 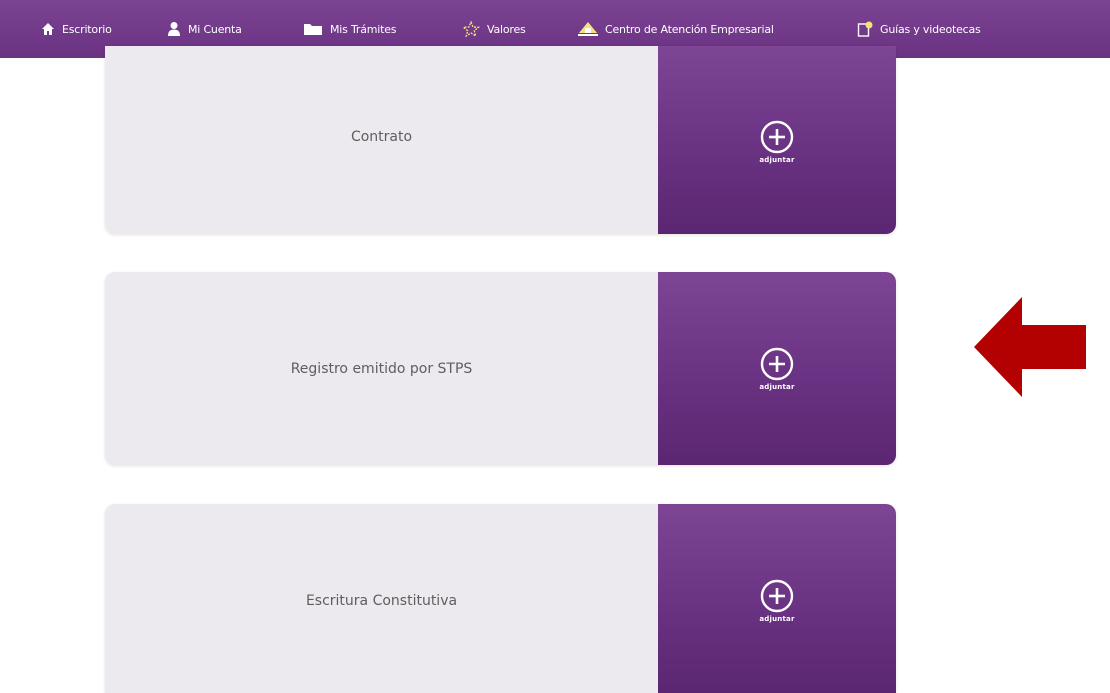 I want to click on nav-item-label: Mis Trámites, so click(x=363, y=29).